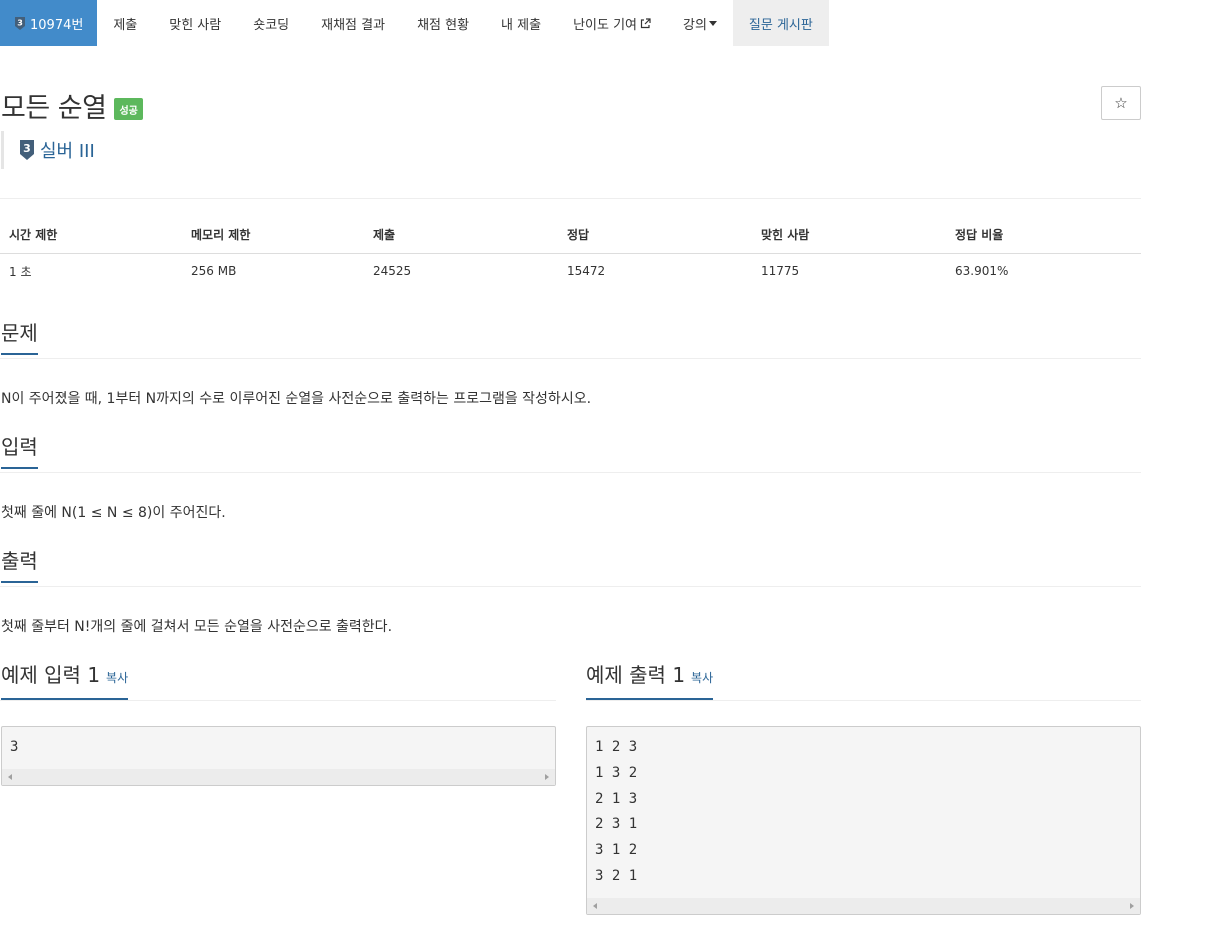 The image size is (1207, 929). I want to click on tier-row: 3 실버 III, so click(48, 150).